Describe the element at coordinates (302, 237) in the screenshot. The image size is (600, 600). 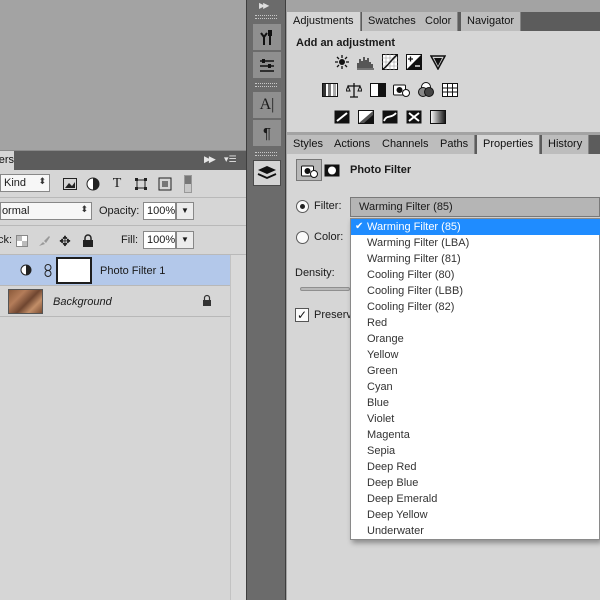
I see `color-radio` at that location.